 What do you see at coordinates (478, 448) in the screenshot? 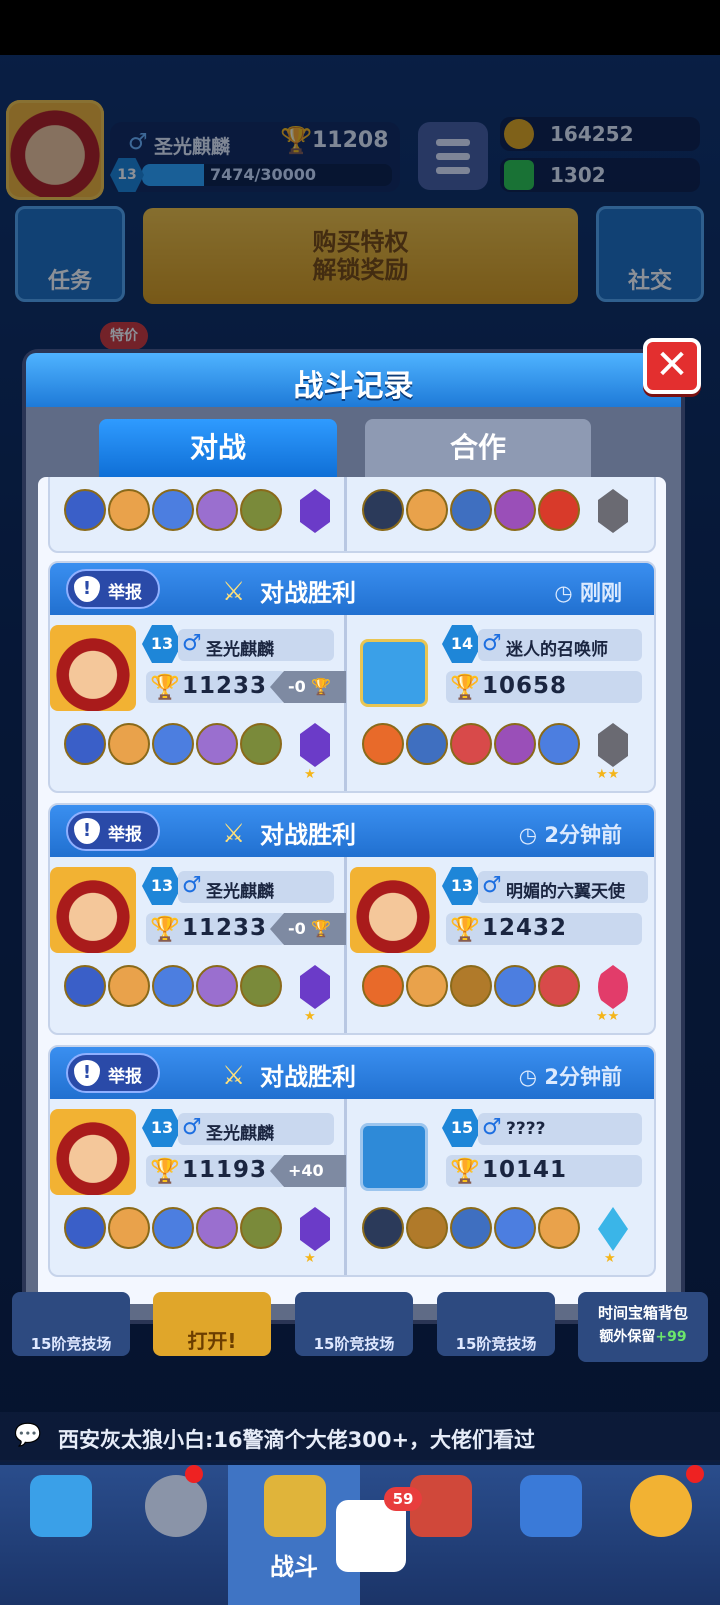
I see `tab-coop: 合作` at bounding box center [478, 448].